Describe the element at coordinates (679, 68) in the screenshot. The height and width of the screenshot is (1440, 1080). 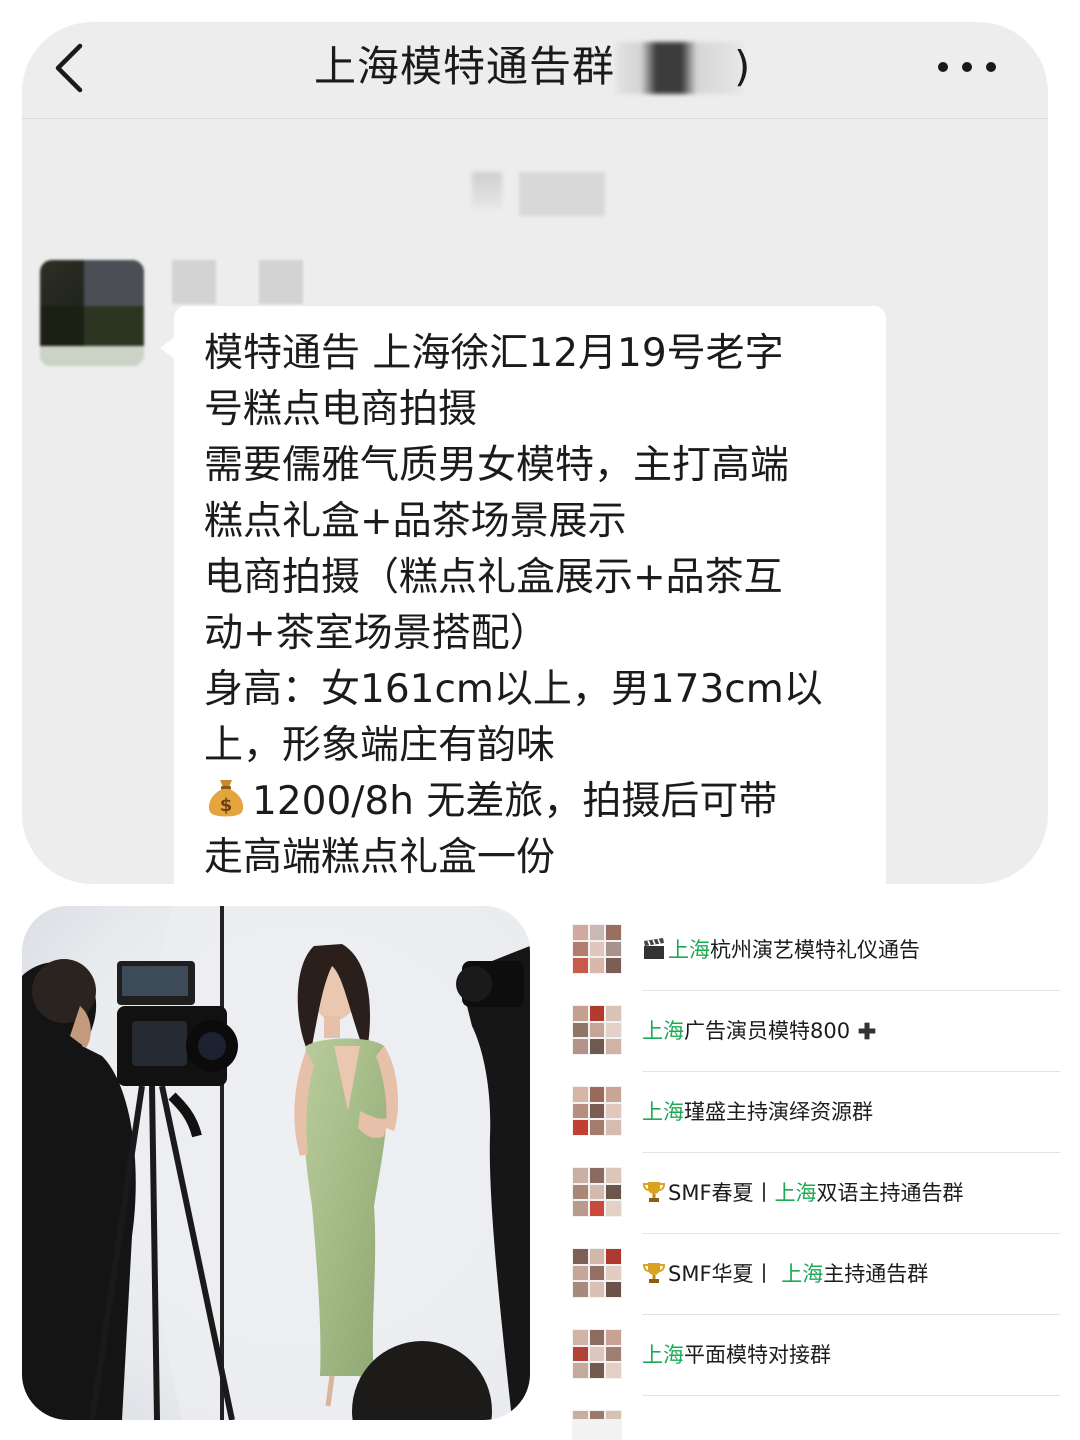
I see `blurred-member-count` at that location.